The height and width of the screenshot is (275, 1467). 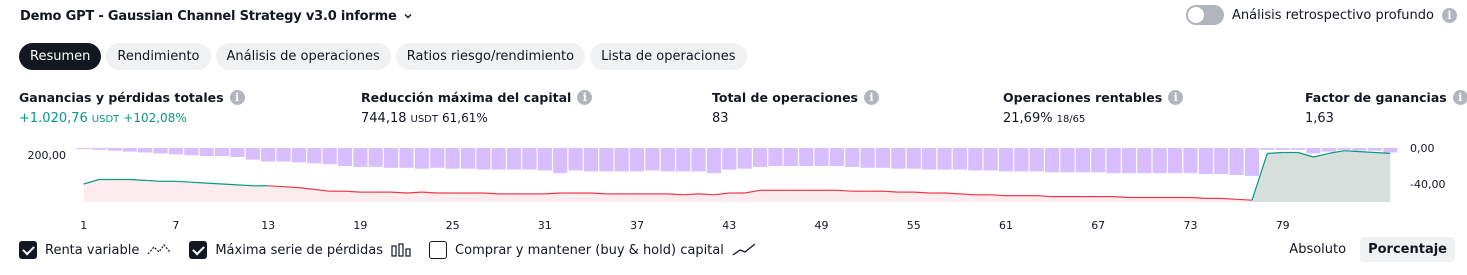 I want to click on right-axis-label: 0,00, so click(x=1422, y=148).